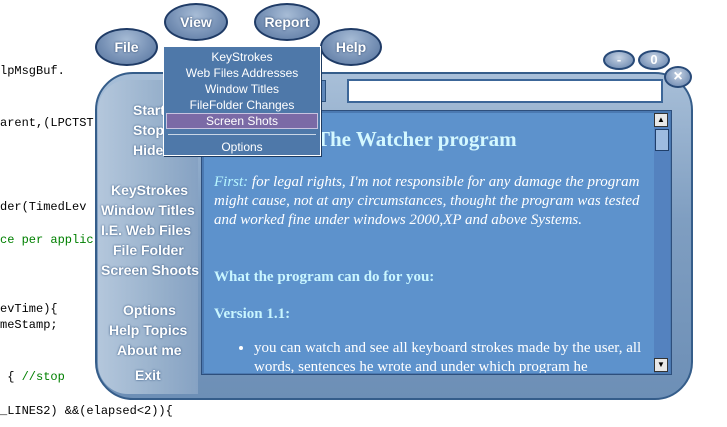  I want to click on code-line: evTime){, so click(29, 309).